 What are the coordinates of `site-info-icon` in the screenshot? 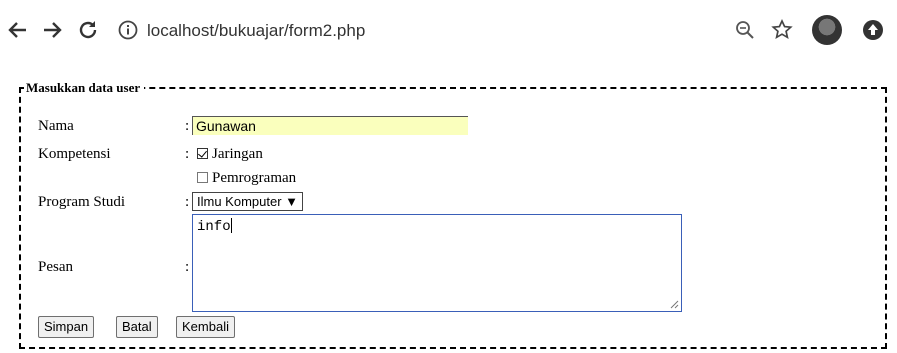 It's located at (128, 30).